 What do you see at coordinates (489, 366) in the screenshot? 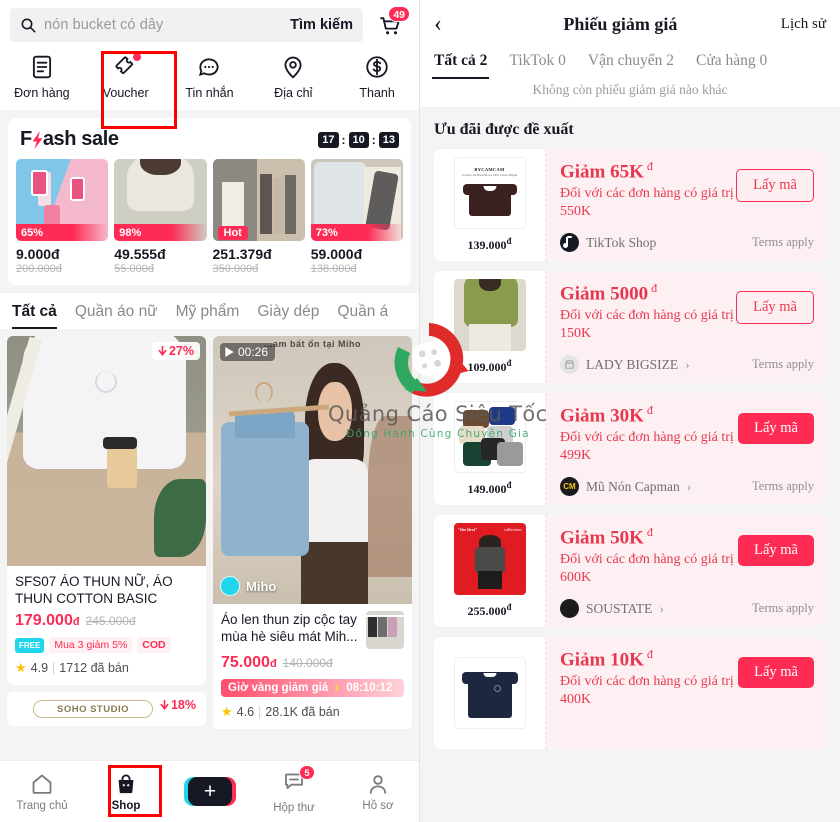
I see `voucher-product-price: 109.000đ` at bounding box center [489, 366].